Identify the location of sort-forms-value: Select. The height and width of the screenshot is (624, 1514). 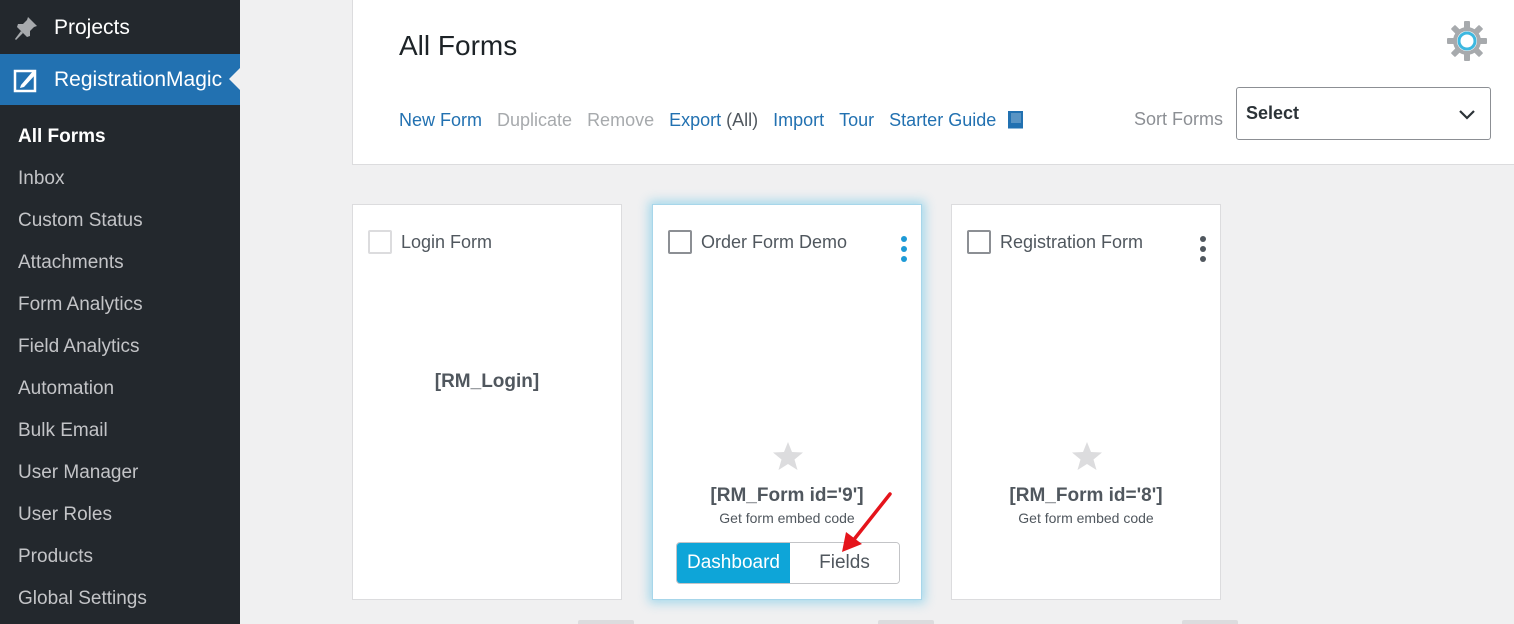
(1273, 113).